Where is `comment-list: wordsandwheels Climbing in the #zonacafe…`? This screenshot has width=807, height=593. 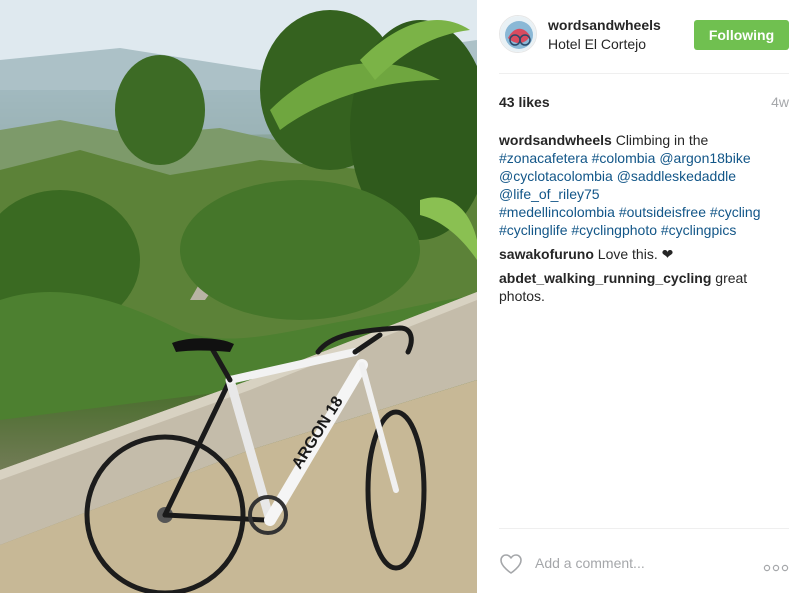
comment-list: wordsandwheels Climbing in the #zonacafe… is located at coordinates (644, 221).